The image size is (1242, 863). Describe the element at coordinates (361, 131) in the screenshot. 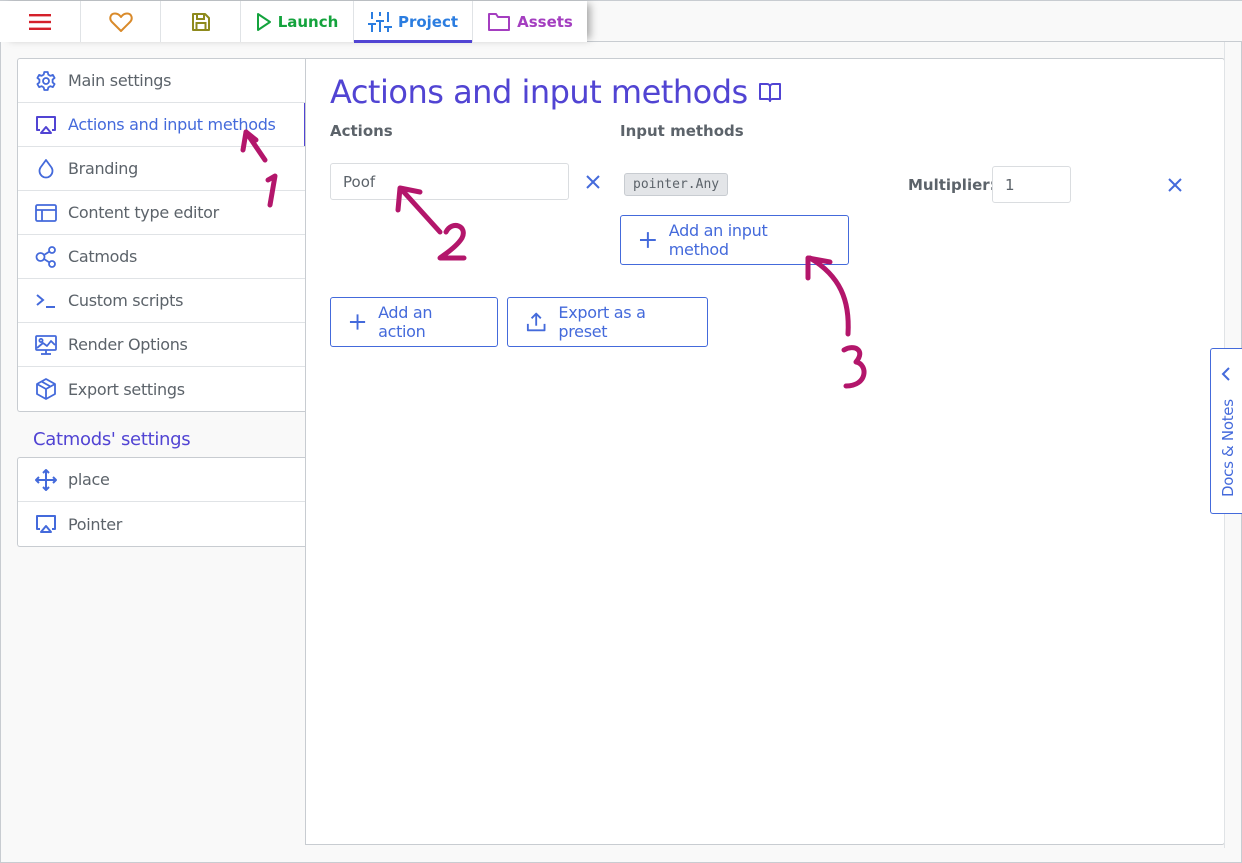

I see `actions-column-label: Actions` at that location.